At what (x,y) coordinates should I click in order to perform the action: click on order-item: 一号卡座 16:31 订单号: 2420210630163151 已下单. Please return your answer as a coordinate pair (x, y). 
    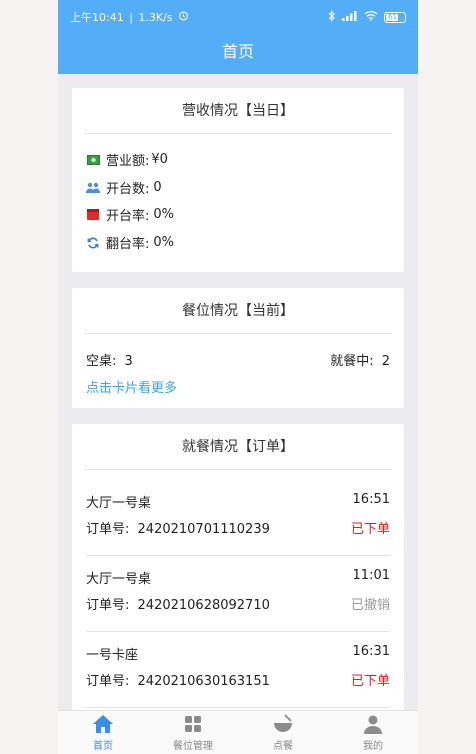
    Looking at the image, I should click on (238, 671).